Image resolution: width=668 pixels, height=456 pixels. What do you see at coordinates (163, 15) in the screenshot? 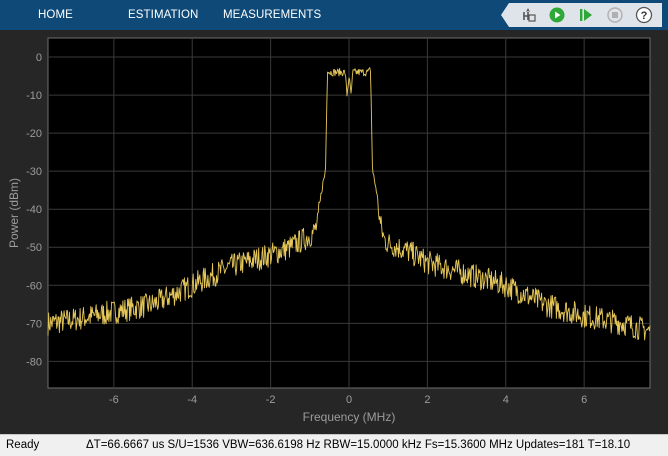
I see `tab-estimation: ESTIMATION` at bounding box center [163, 15].